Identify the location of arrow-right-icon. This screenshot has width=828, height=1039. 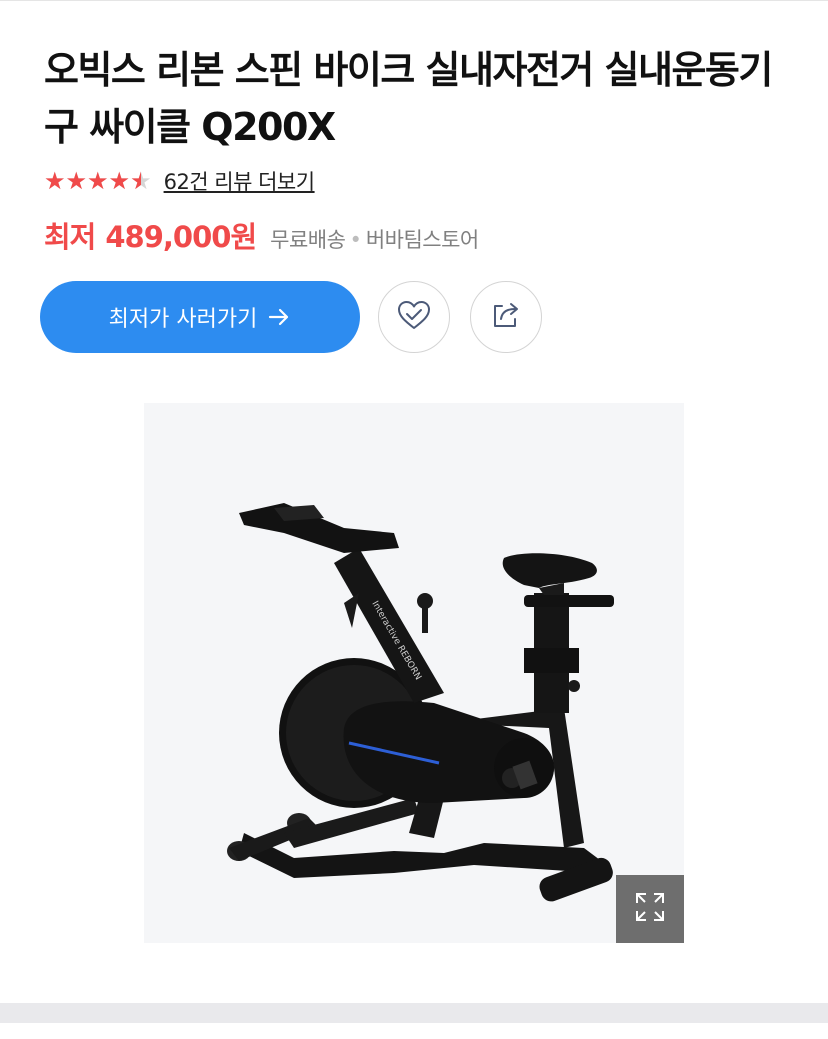
(279, 317).